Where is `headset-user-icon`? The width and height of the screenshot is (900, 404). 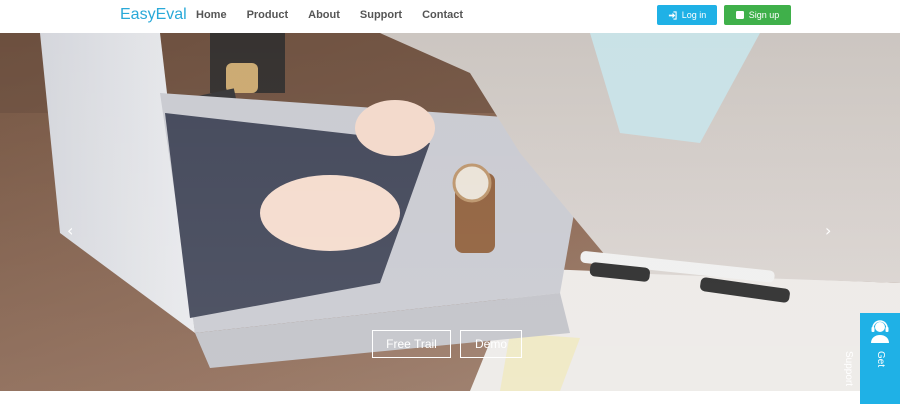 headset-user-icon is located at coordinates (880, 331).